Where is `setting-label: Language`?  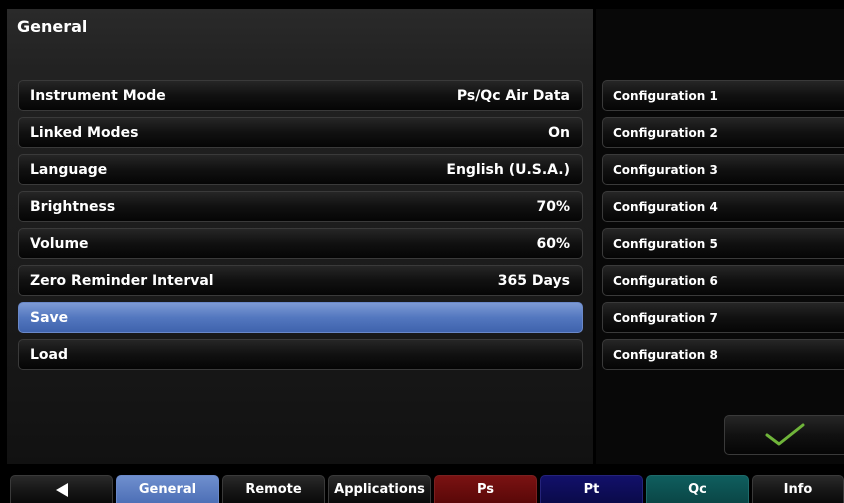
setting-label: Language is located at coordinates (69, 169).